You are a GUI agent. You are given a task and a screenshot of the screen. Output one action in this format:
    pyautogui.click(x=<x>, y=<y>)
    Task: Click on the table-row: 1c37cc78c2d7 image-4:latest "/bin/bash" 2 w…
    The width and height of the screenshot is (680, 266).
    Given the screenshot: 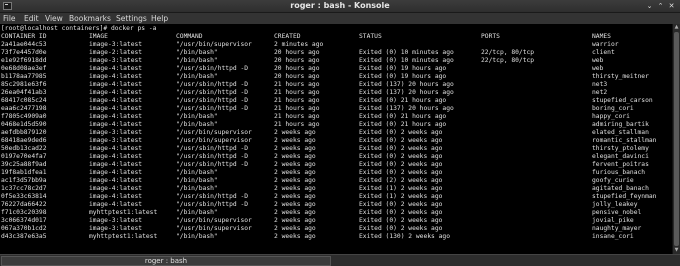 What is the action you would take?
    pyautogui.click(x=336, y=189)
    